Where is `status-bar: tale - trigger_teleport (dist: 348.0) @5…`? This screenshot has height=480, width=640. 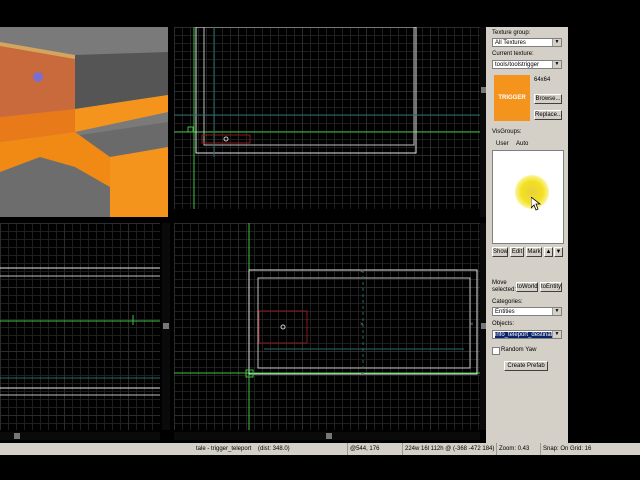 status-bar: tale - trigger_teleport (dist: 348.0) @5… is located at coordinates (320, 449).